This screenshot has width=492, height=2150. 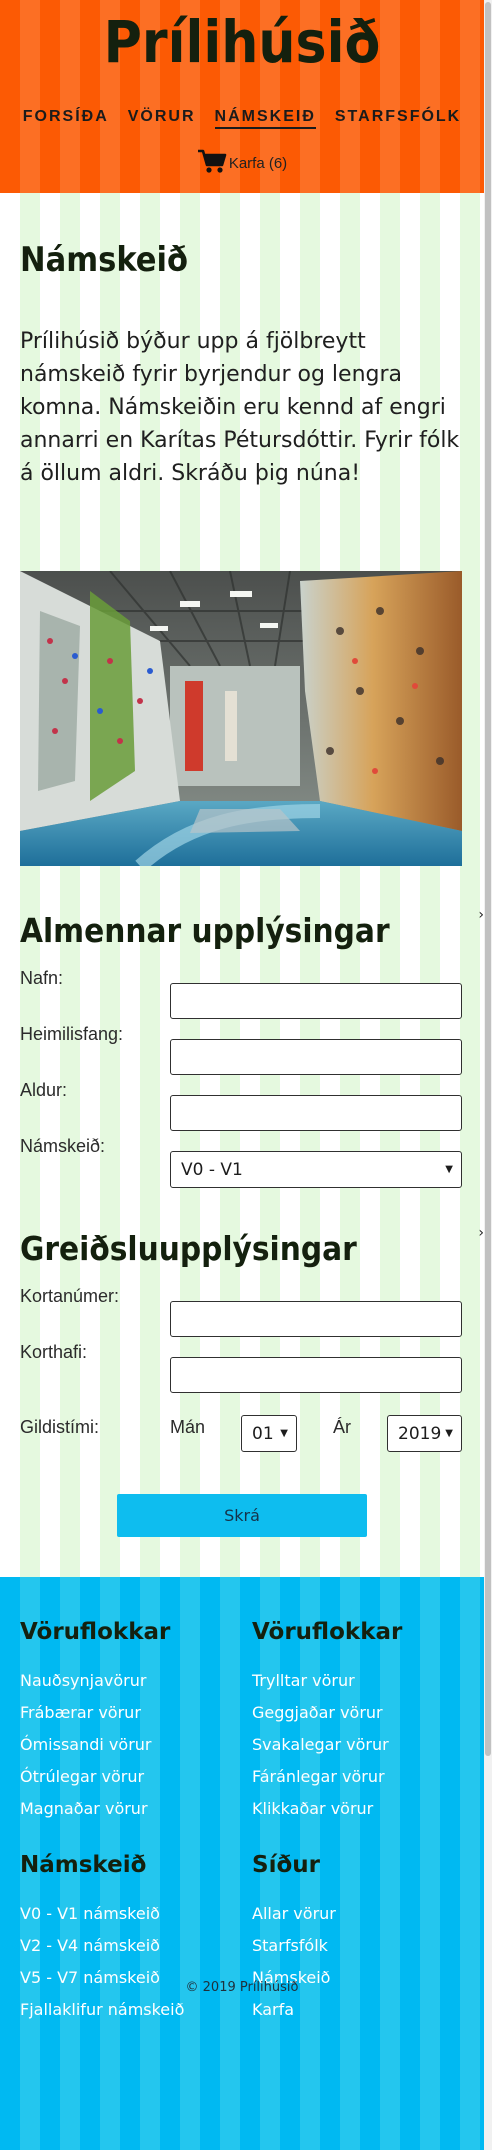 What do you see at coordinates (188, 1248) in the screenshot?
I see `payment-info-heading: Greiðsluupplýsingar` at bounding box center [188, 1248].